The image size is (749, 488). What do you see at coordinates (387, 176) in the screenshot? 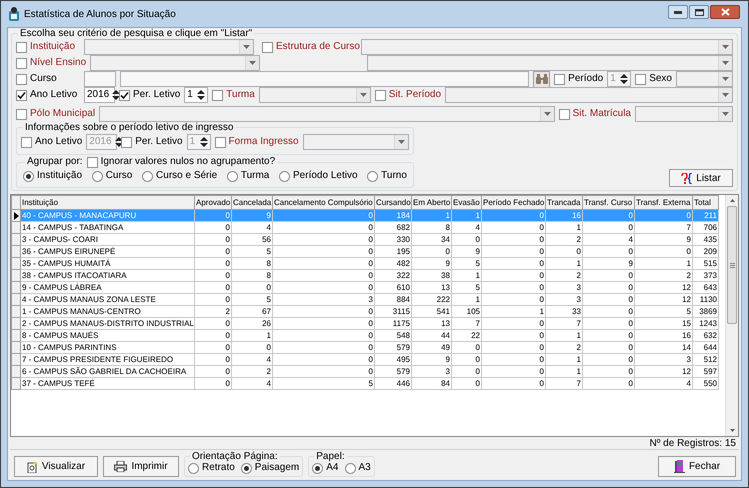
I see `radio-button: Turno` at bounding box center [387, 176].